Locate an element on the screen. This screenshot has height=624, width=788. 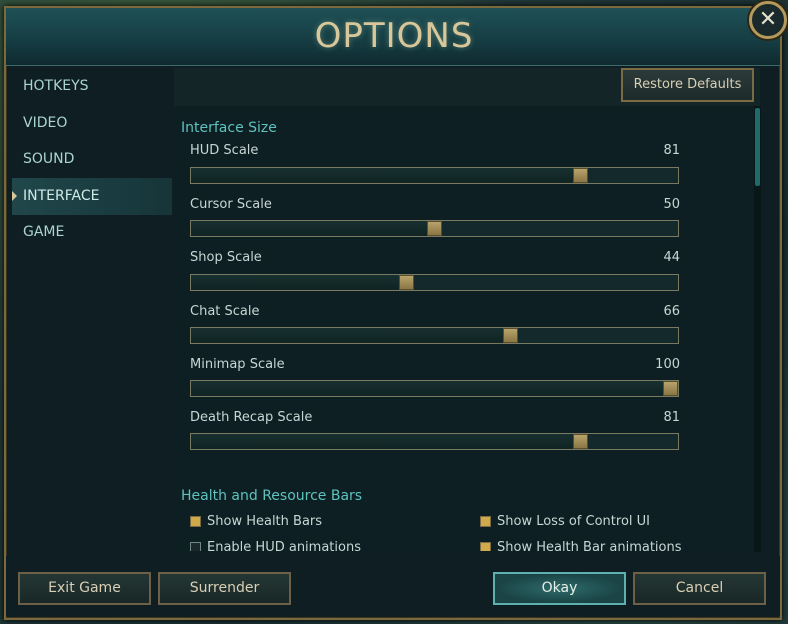
section-title-health-bars: Health and Resource Bars is located at coordinates (272, 496).